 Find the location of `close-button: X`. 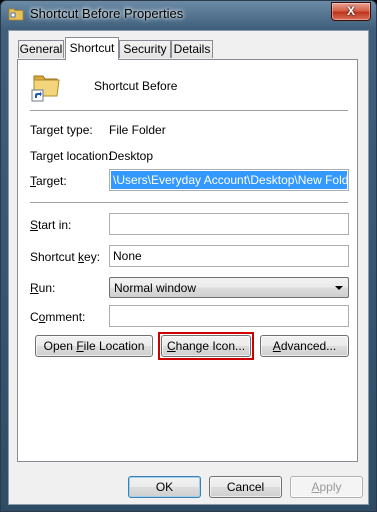

close-button: X is located at coordinates (351, 11).